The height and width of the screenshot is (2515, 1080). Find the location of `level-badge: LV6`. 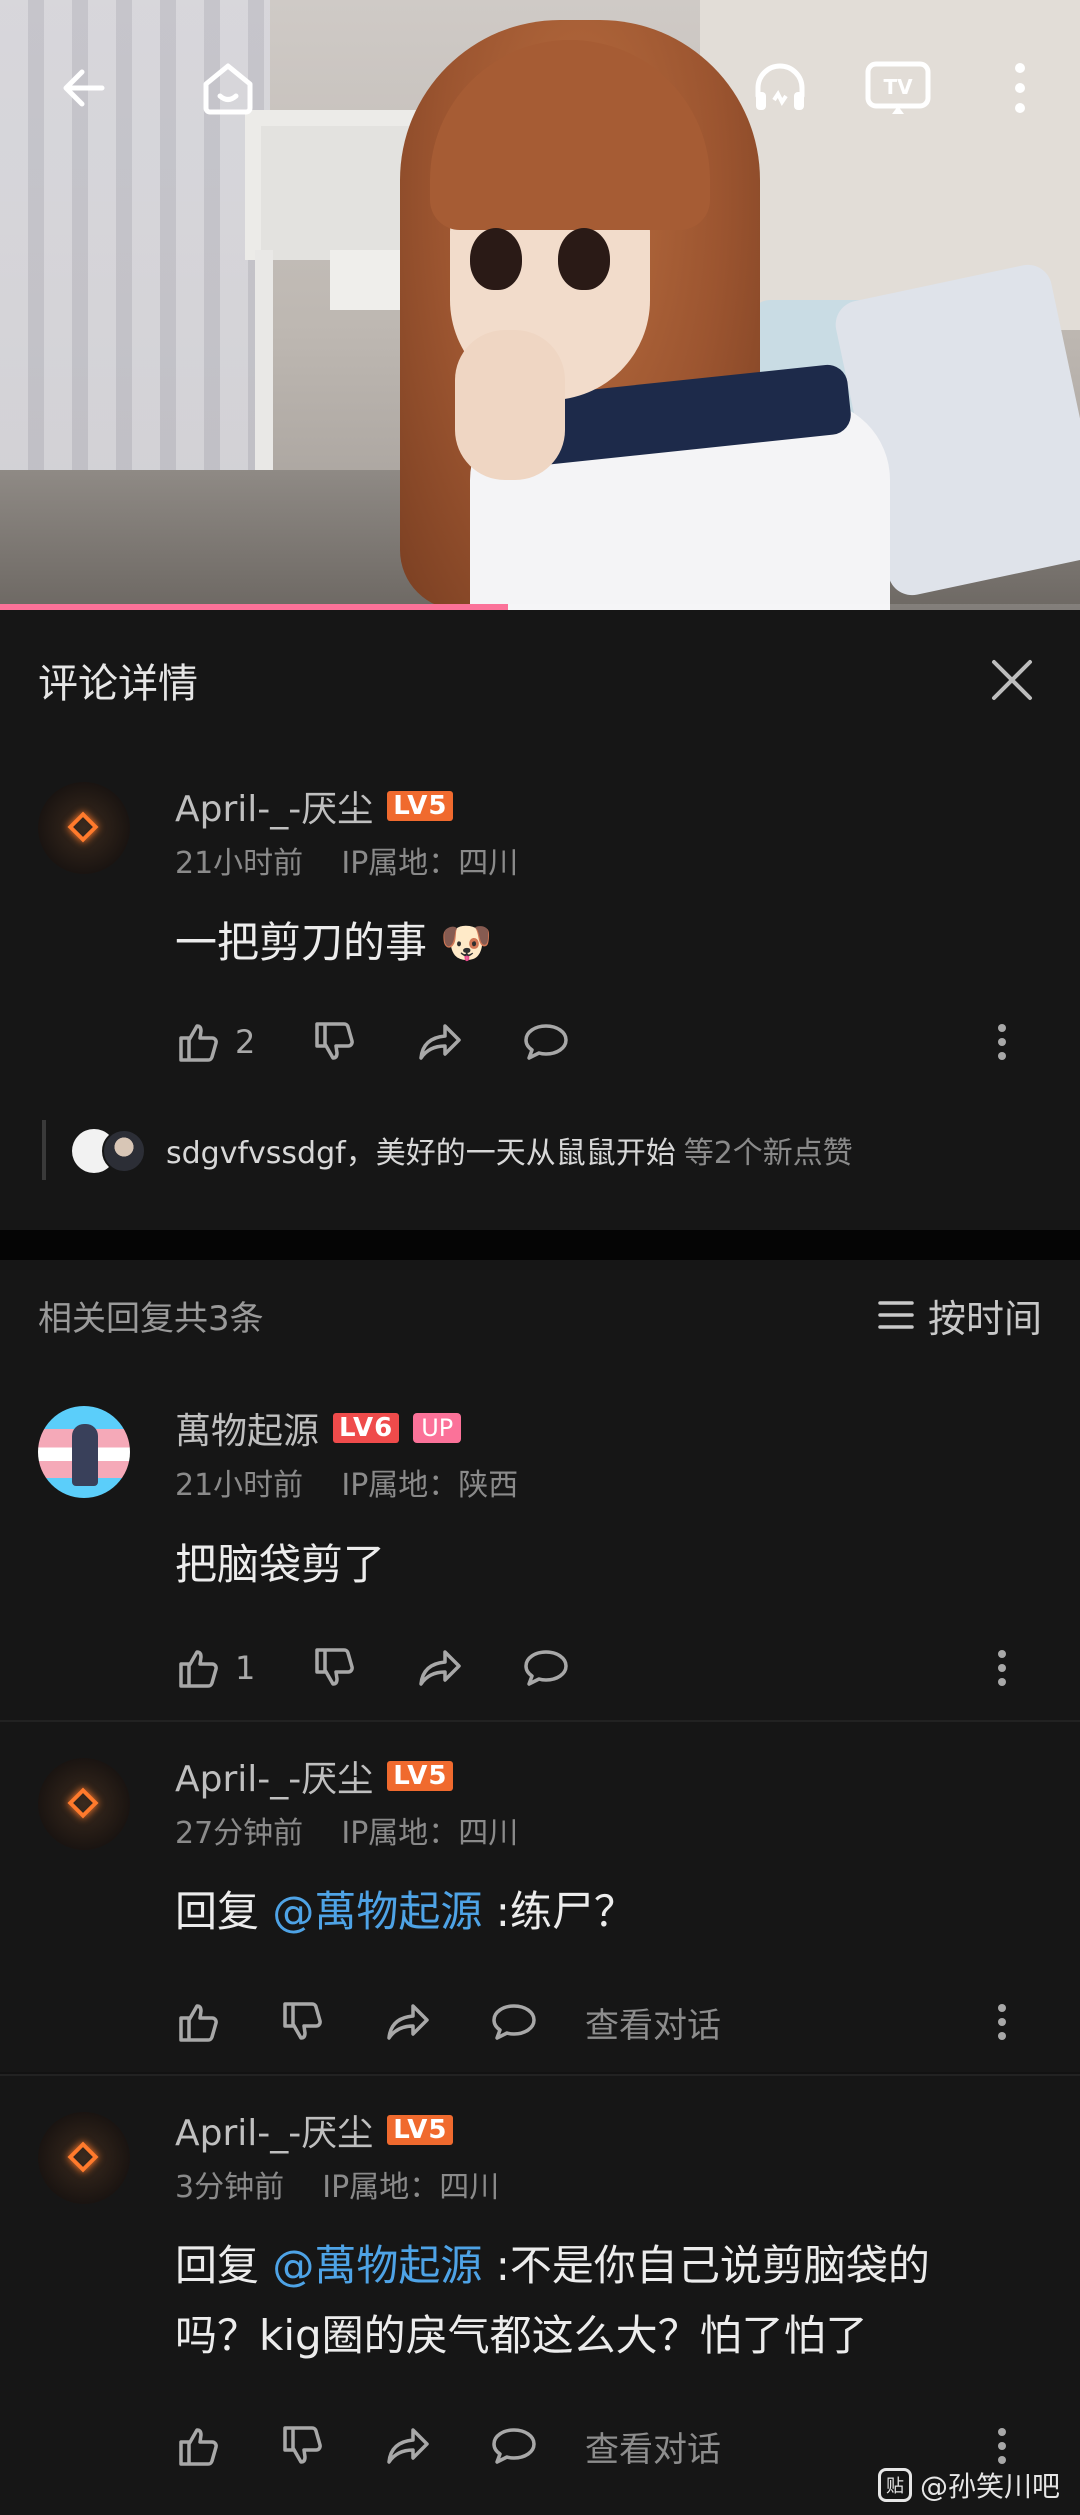

level-badge: LV6 is located at coordinates (366, 1428).